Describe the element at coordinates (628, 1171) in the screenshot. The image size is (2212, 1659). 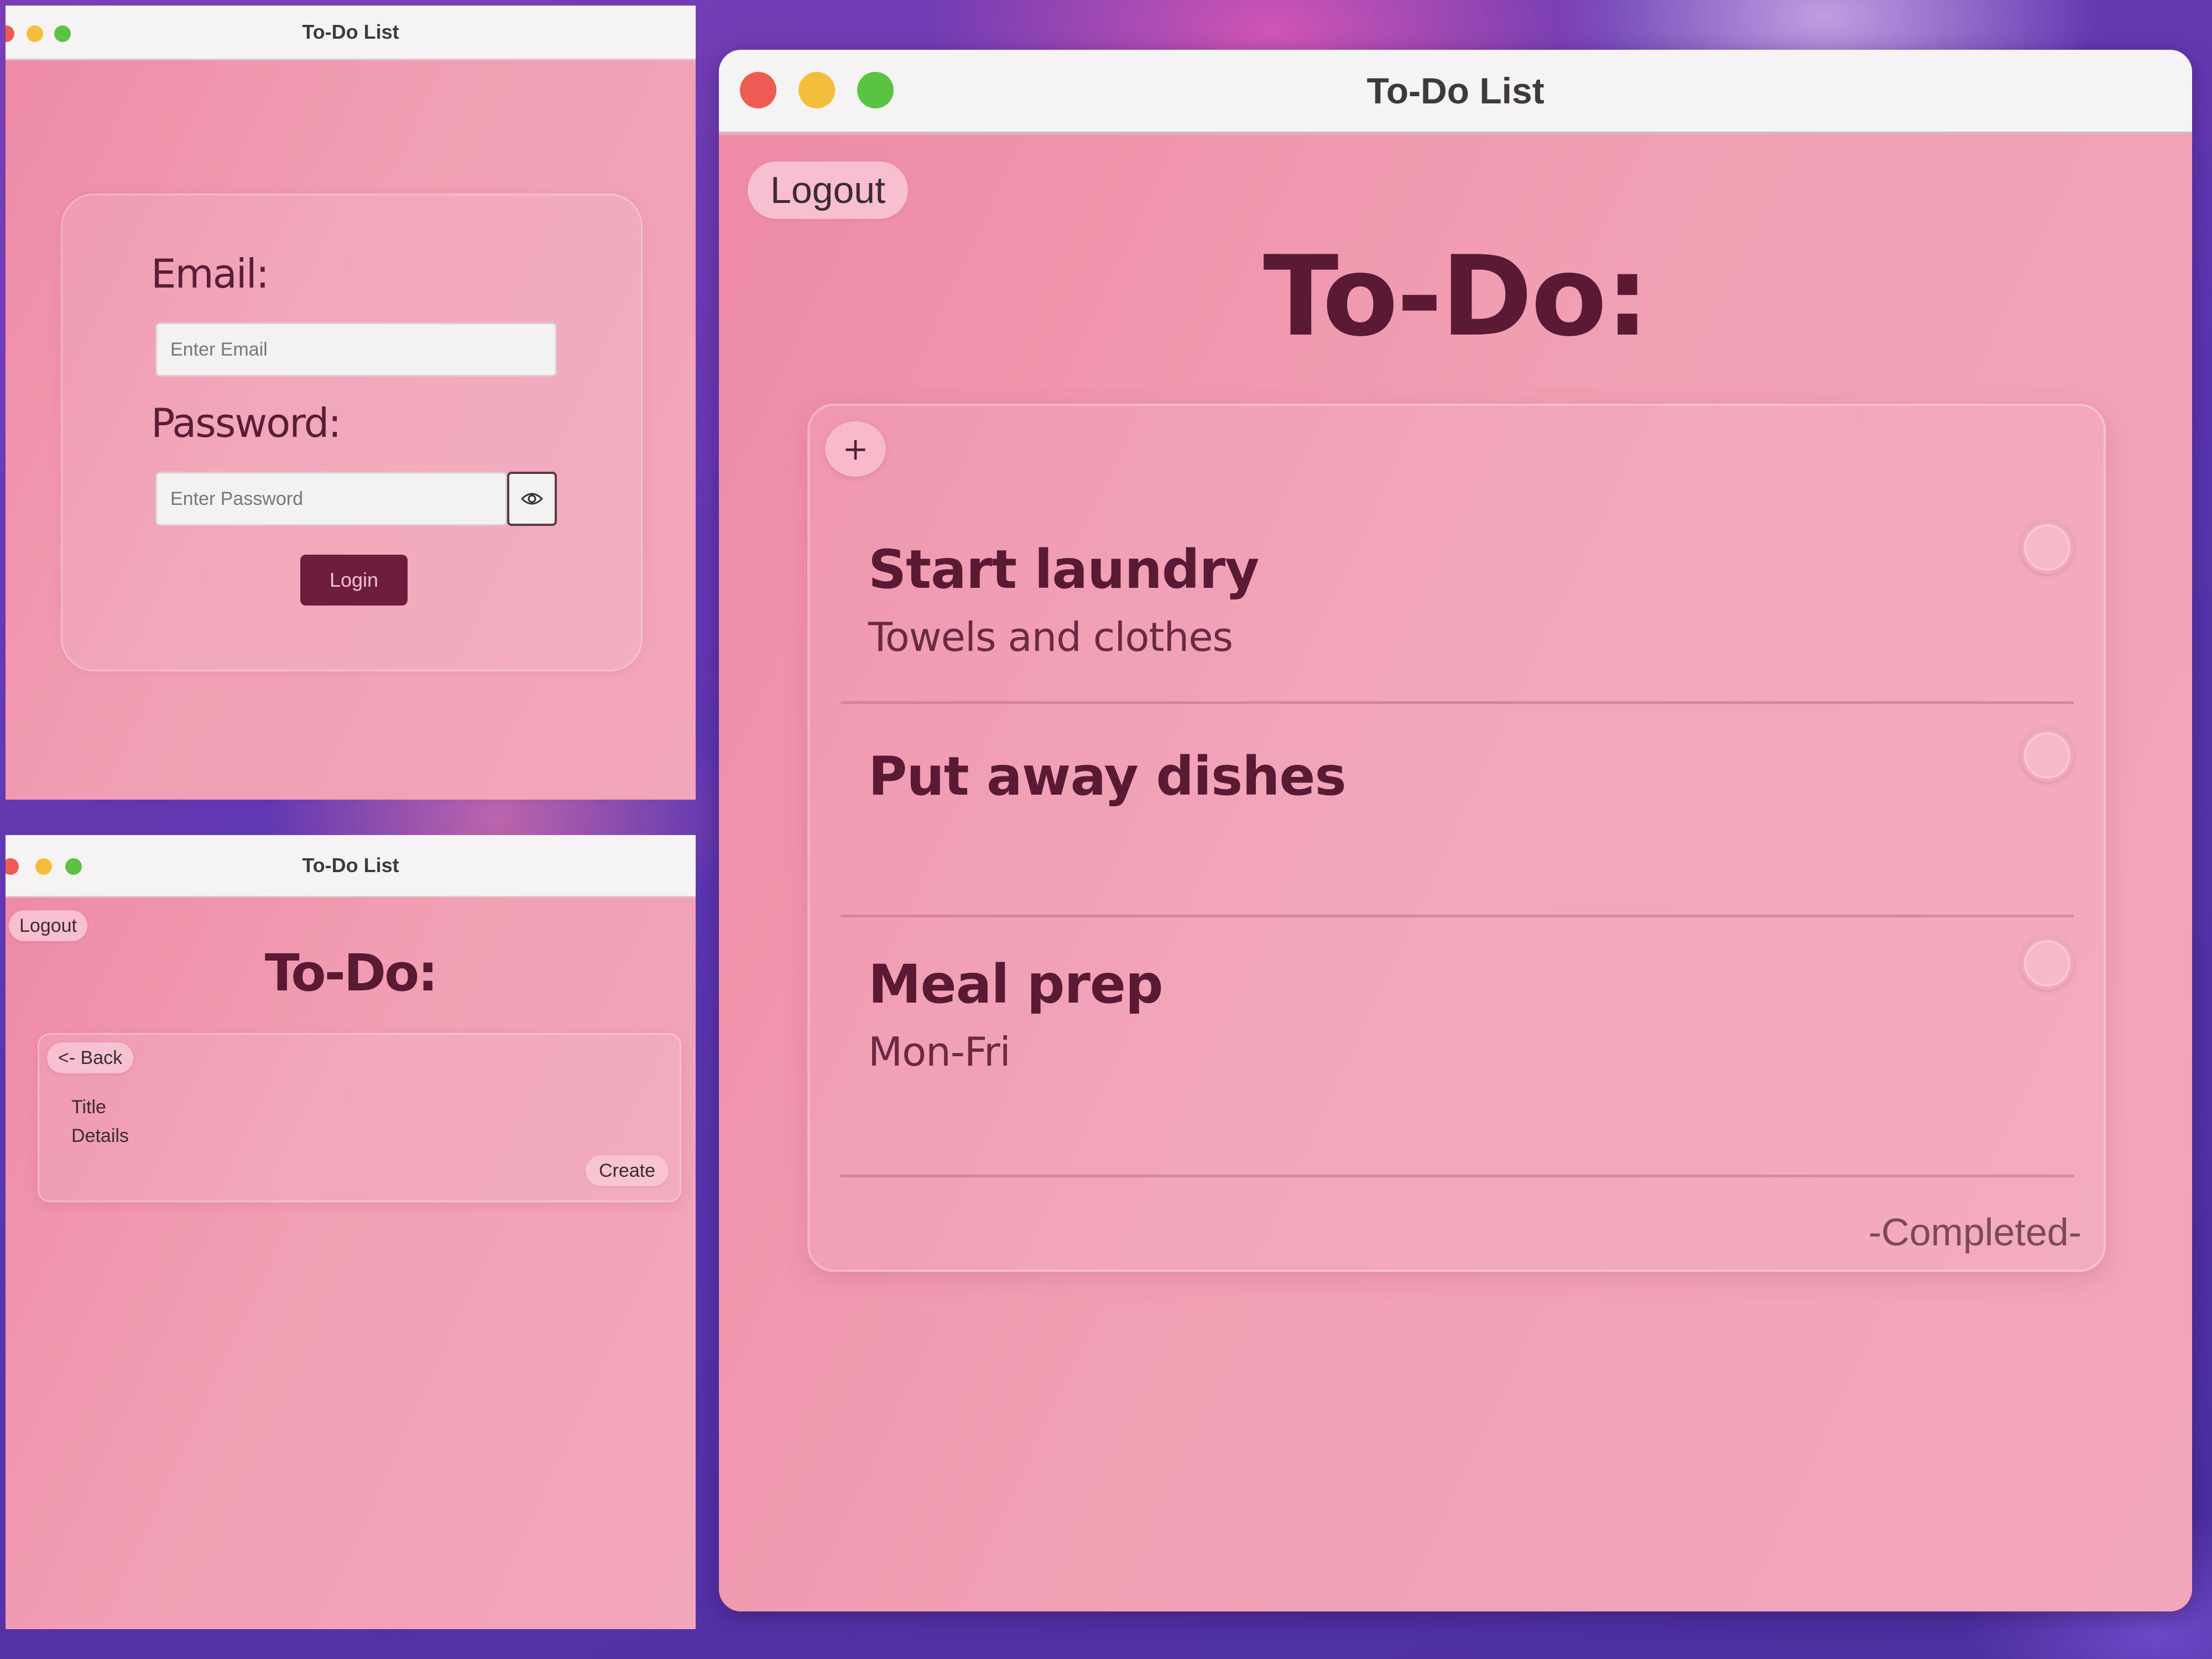
I see `create-button: Create` at that location.